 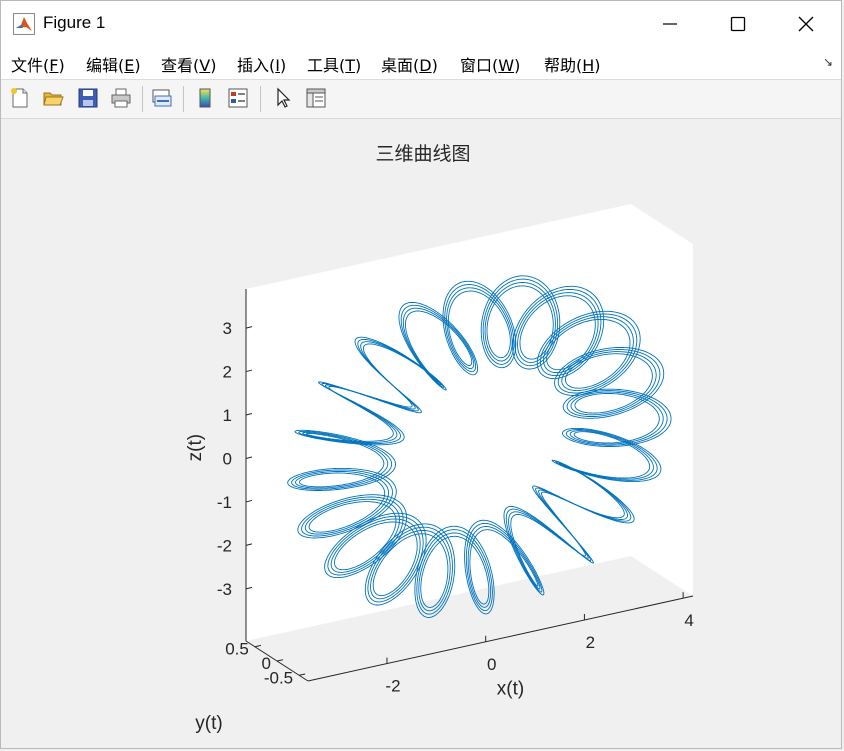 What do you see at coordinates (227, 372) in the screenshot?
I see `z-tick-label: 2` at bounding box center [227, 372].